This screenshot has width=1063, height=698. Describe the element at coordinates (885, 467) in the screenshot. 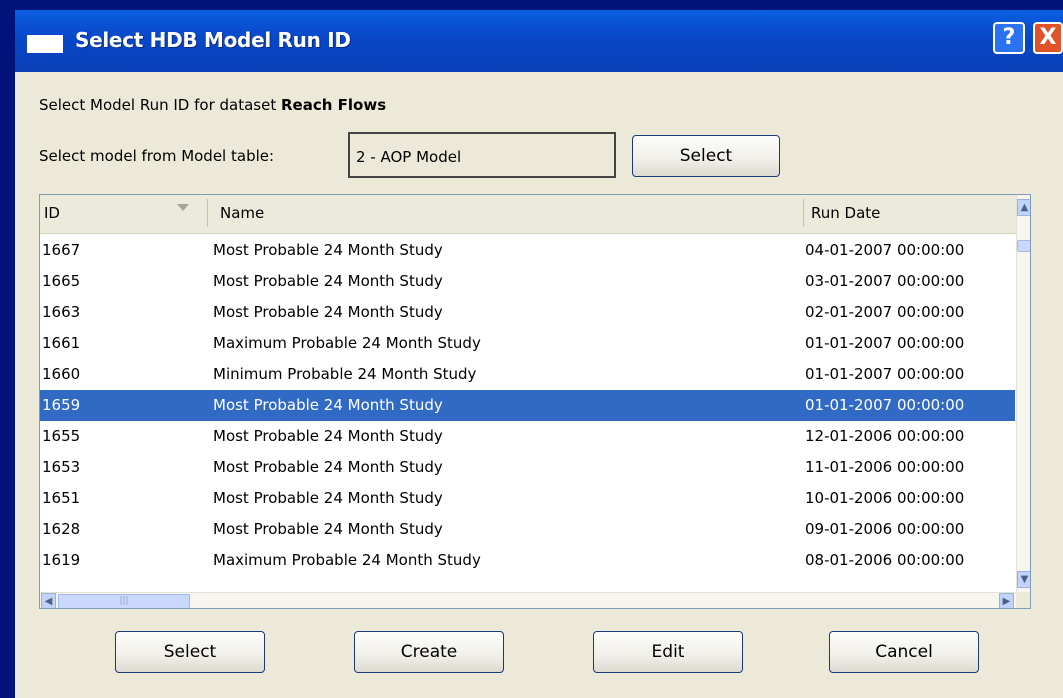

I see `cell-run-date: 11-01-2006 00:00:00` at that location.